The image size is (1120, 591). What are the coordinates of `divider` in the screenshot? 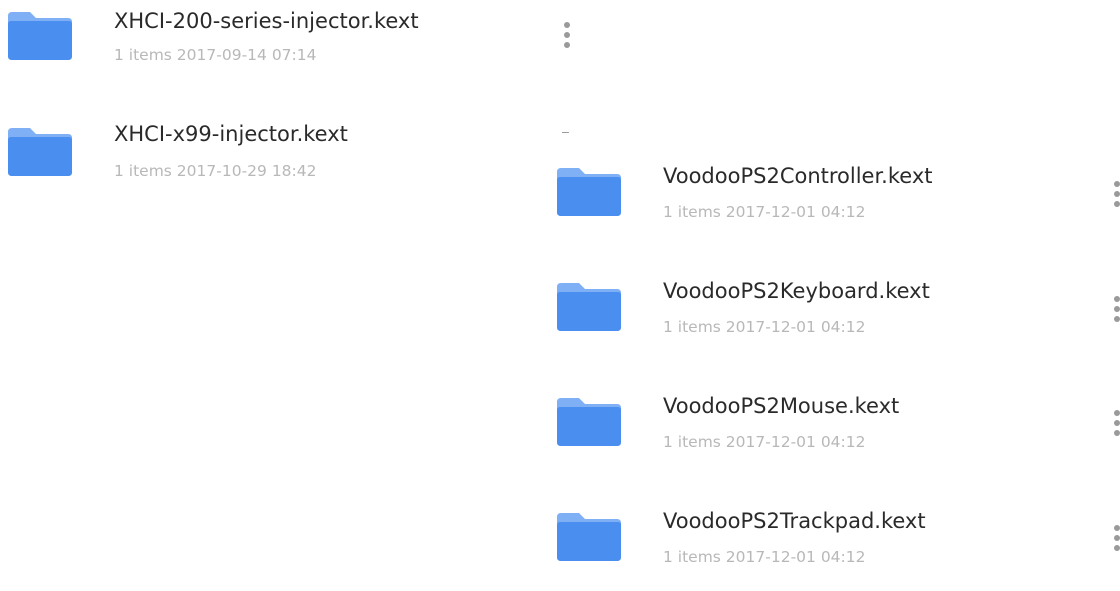 It's located at (565, 132).